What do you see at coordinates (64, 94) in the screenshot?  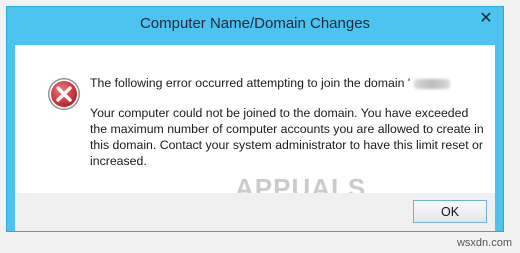 I see `error-icon` at bounding box center [64, 94].